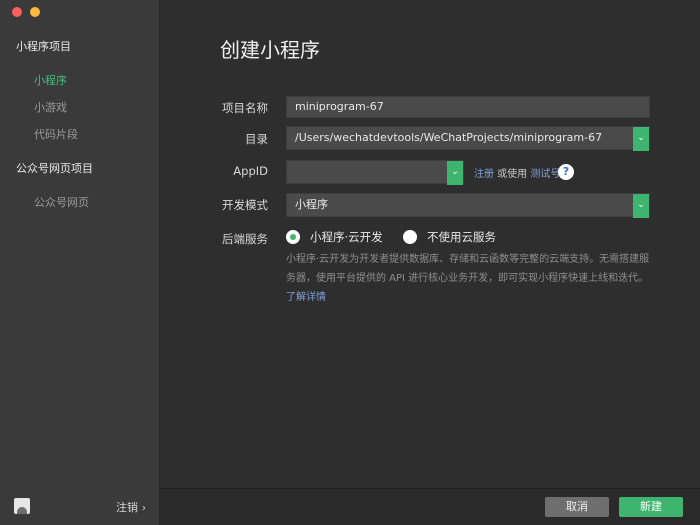 This screenshot has height=525, width=700. What do you see at coordinates (26, 12) in the screenshot?
I see `window-controls` at bounding box center [26, 12].